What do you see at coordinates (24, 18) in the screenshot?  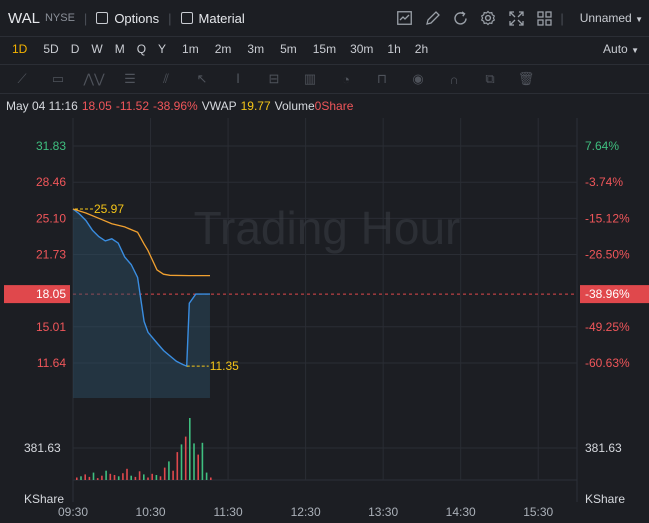 I see `symbol-label: WAL` at bounding box center [24, 18].